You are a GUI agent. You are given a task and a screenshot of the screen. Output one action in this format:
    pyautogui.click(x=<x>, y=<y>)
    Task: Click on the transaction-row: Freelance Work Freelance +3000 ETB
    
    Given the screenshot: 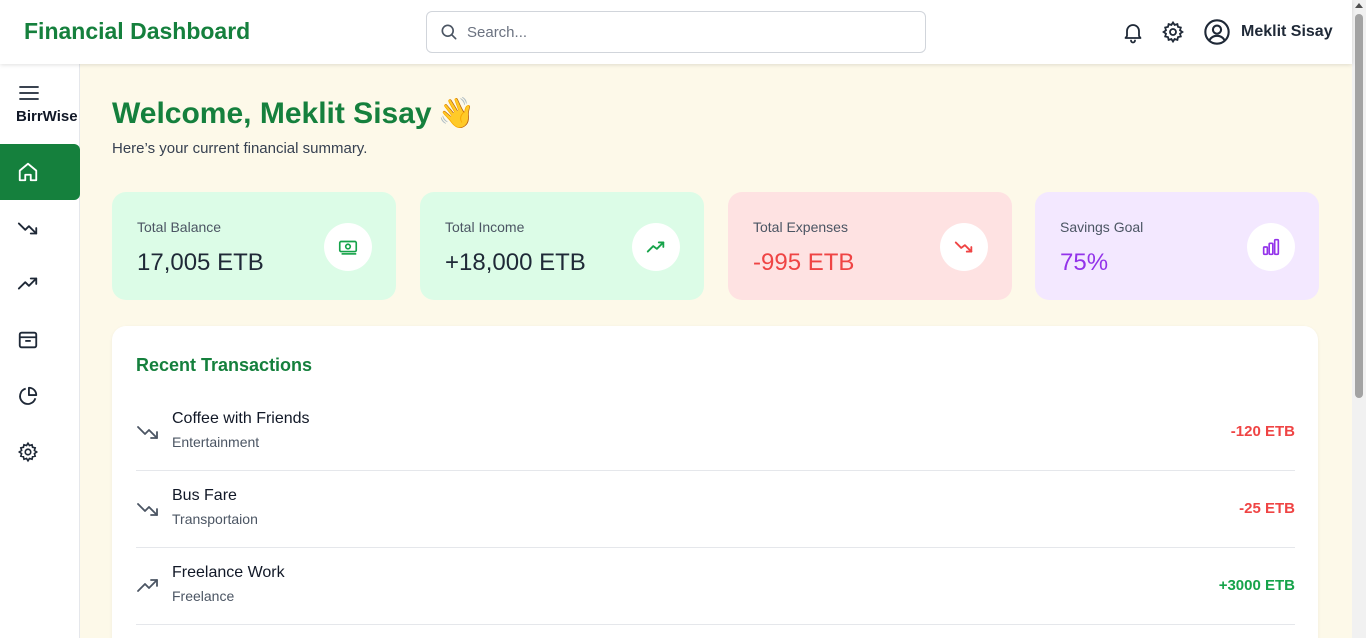 What is the action you would take?
    pyautogui.click(x=715, y=586)
    